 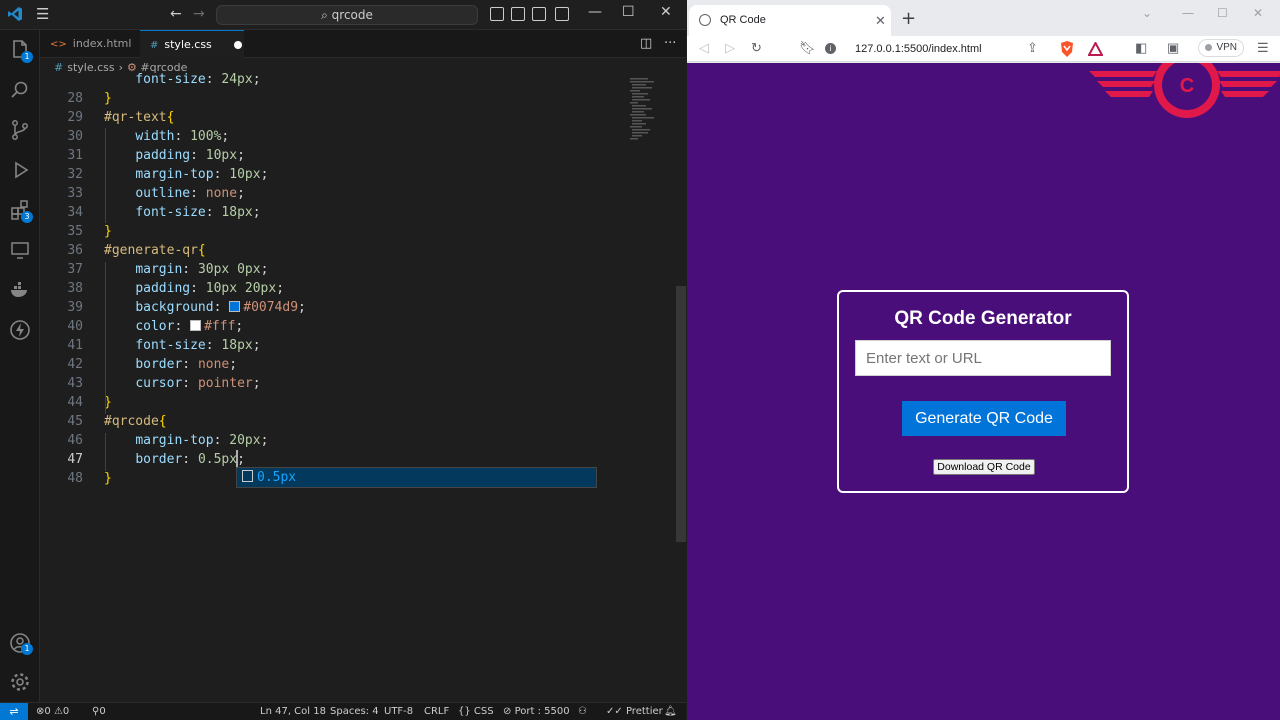 I want to click on prettier-status: ✓✓ Prettier, so click(x=634, y=711).